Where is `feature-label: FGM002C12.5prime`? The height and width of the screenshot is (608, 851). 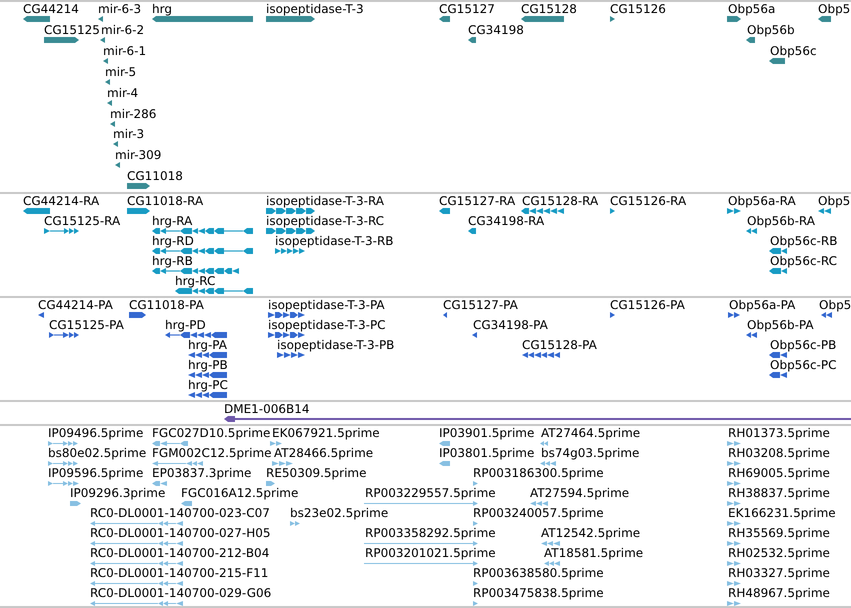 feature-label: FGM002C12.5prime is located at coordinates (212, 453).